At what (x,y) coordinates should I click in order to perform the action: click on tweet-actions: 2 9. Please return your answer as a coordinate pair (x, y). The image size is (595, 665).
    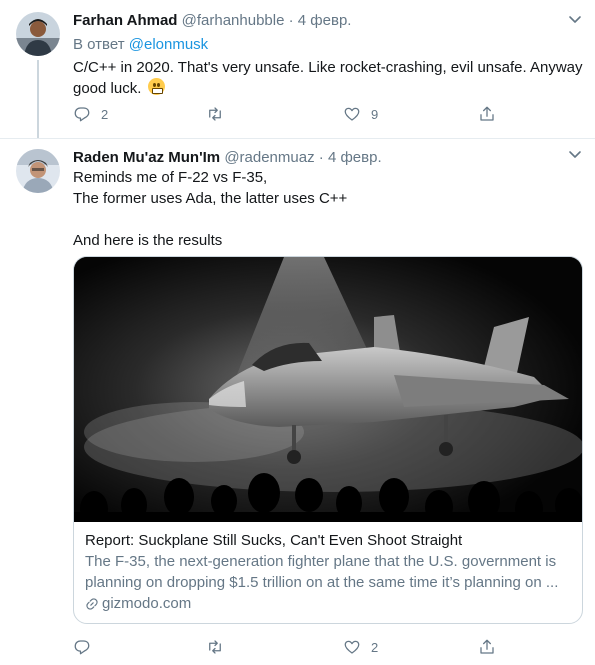
    Looking at the image, I should click on (293, 114).